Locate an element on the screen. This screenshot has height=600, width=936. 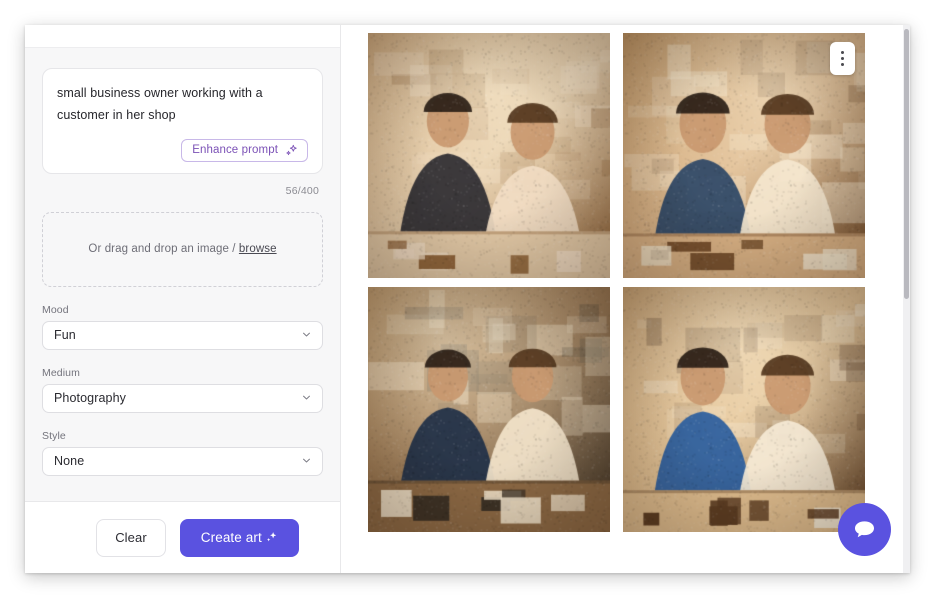
dropzone-hint-text: Or drag and drop an image / is located at coordinates (163, 249).